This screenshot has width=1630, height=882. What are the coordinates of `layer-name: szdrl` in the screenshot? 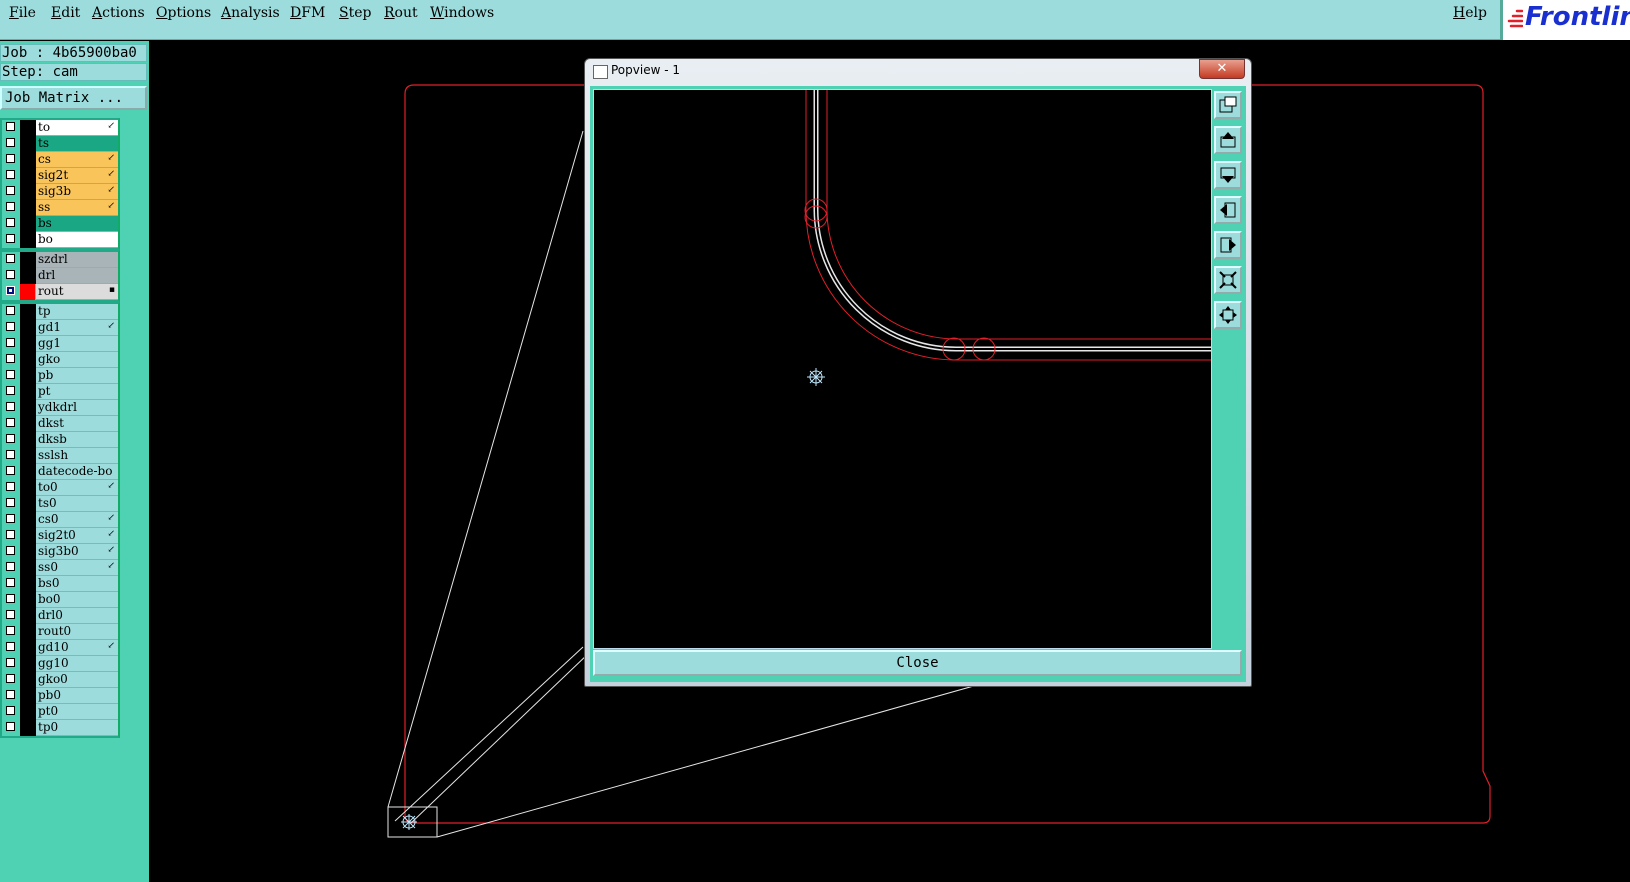 It's located at (77, 259).